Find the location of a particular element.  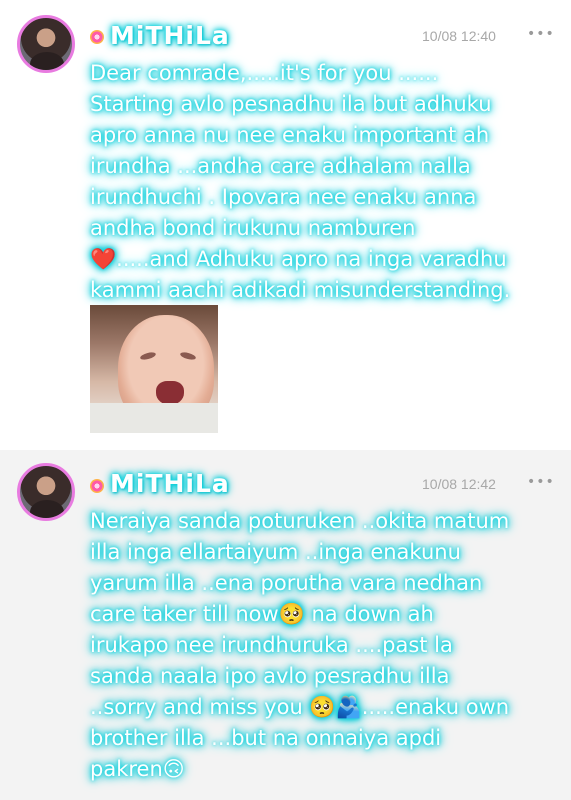

message-line: andha bond irukunu namburen is located at coordinates (253, 228).